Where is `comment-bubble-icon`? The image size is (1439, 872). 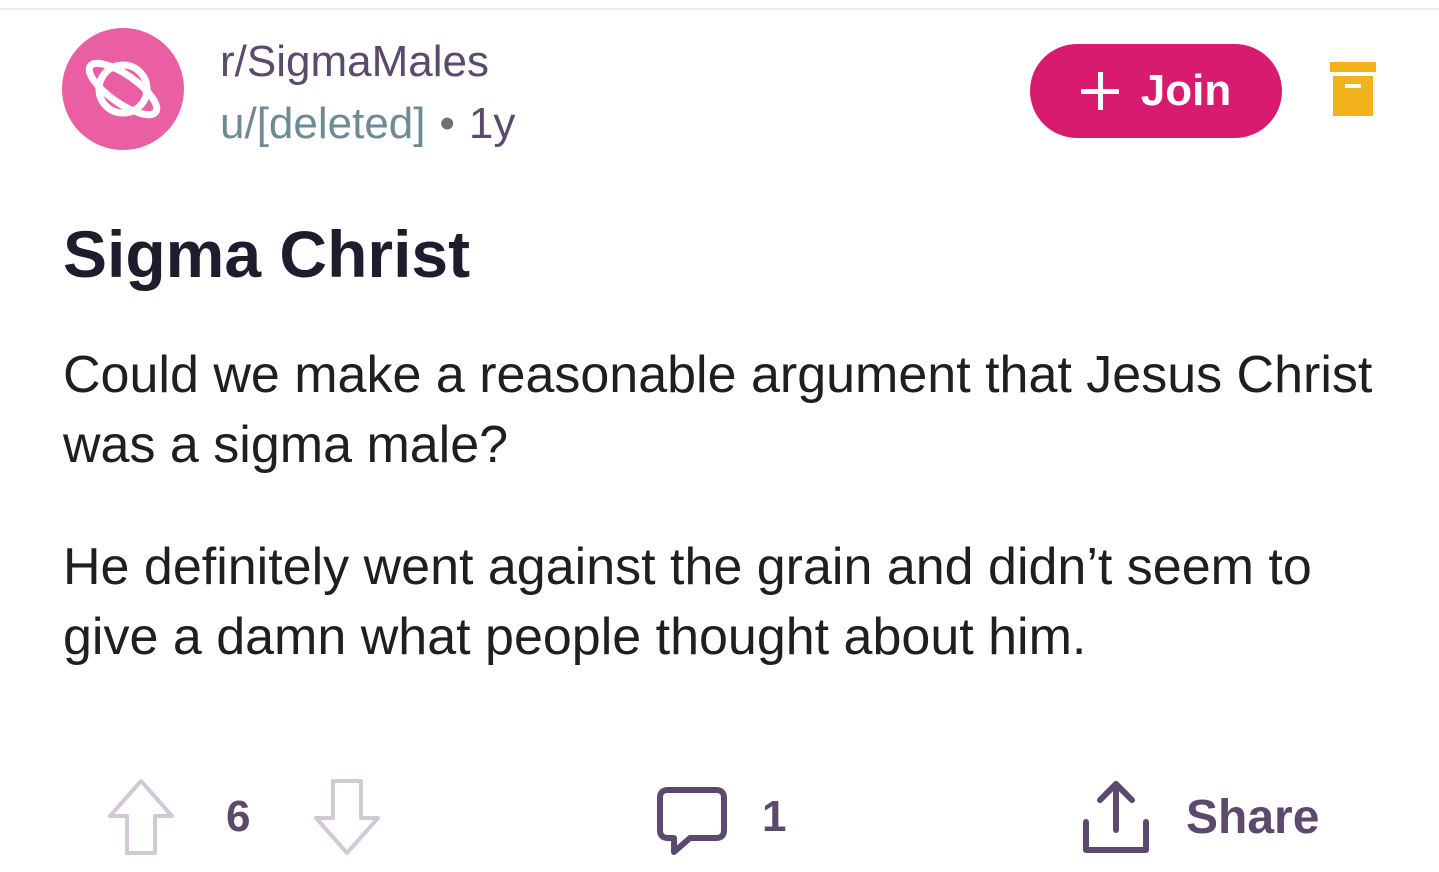 comment-bubble-icon is located at coordinates (692, 821).